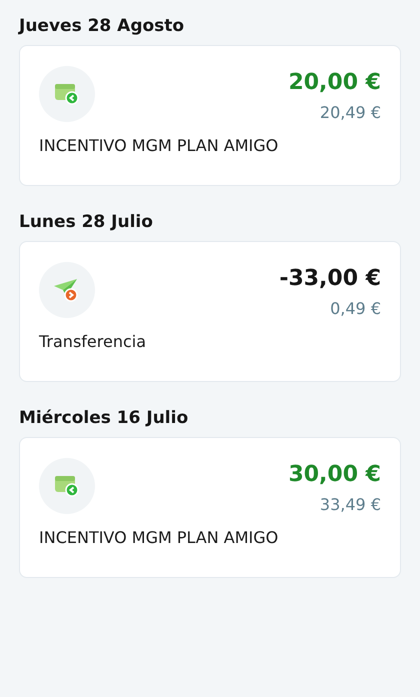  I want to click on date-heading: Lunes 28 Julio, so click(86, 222).